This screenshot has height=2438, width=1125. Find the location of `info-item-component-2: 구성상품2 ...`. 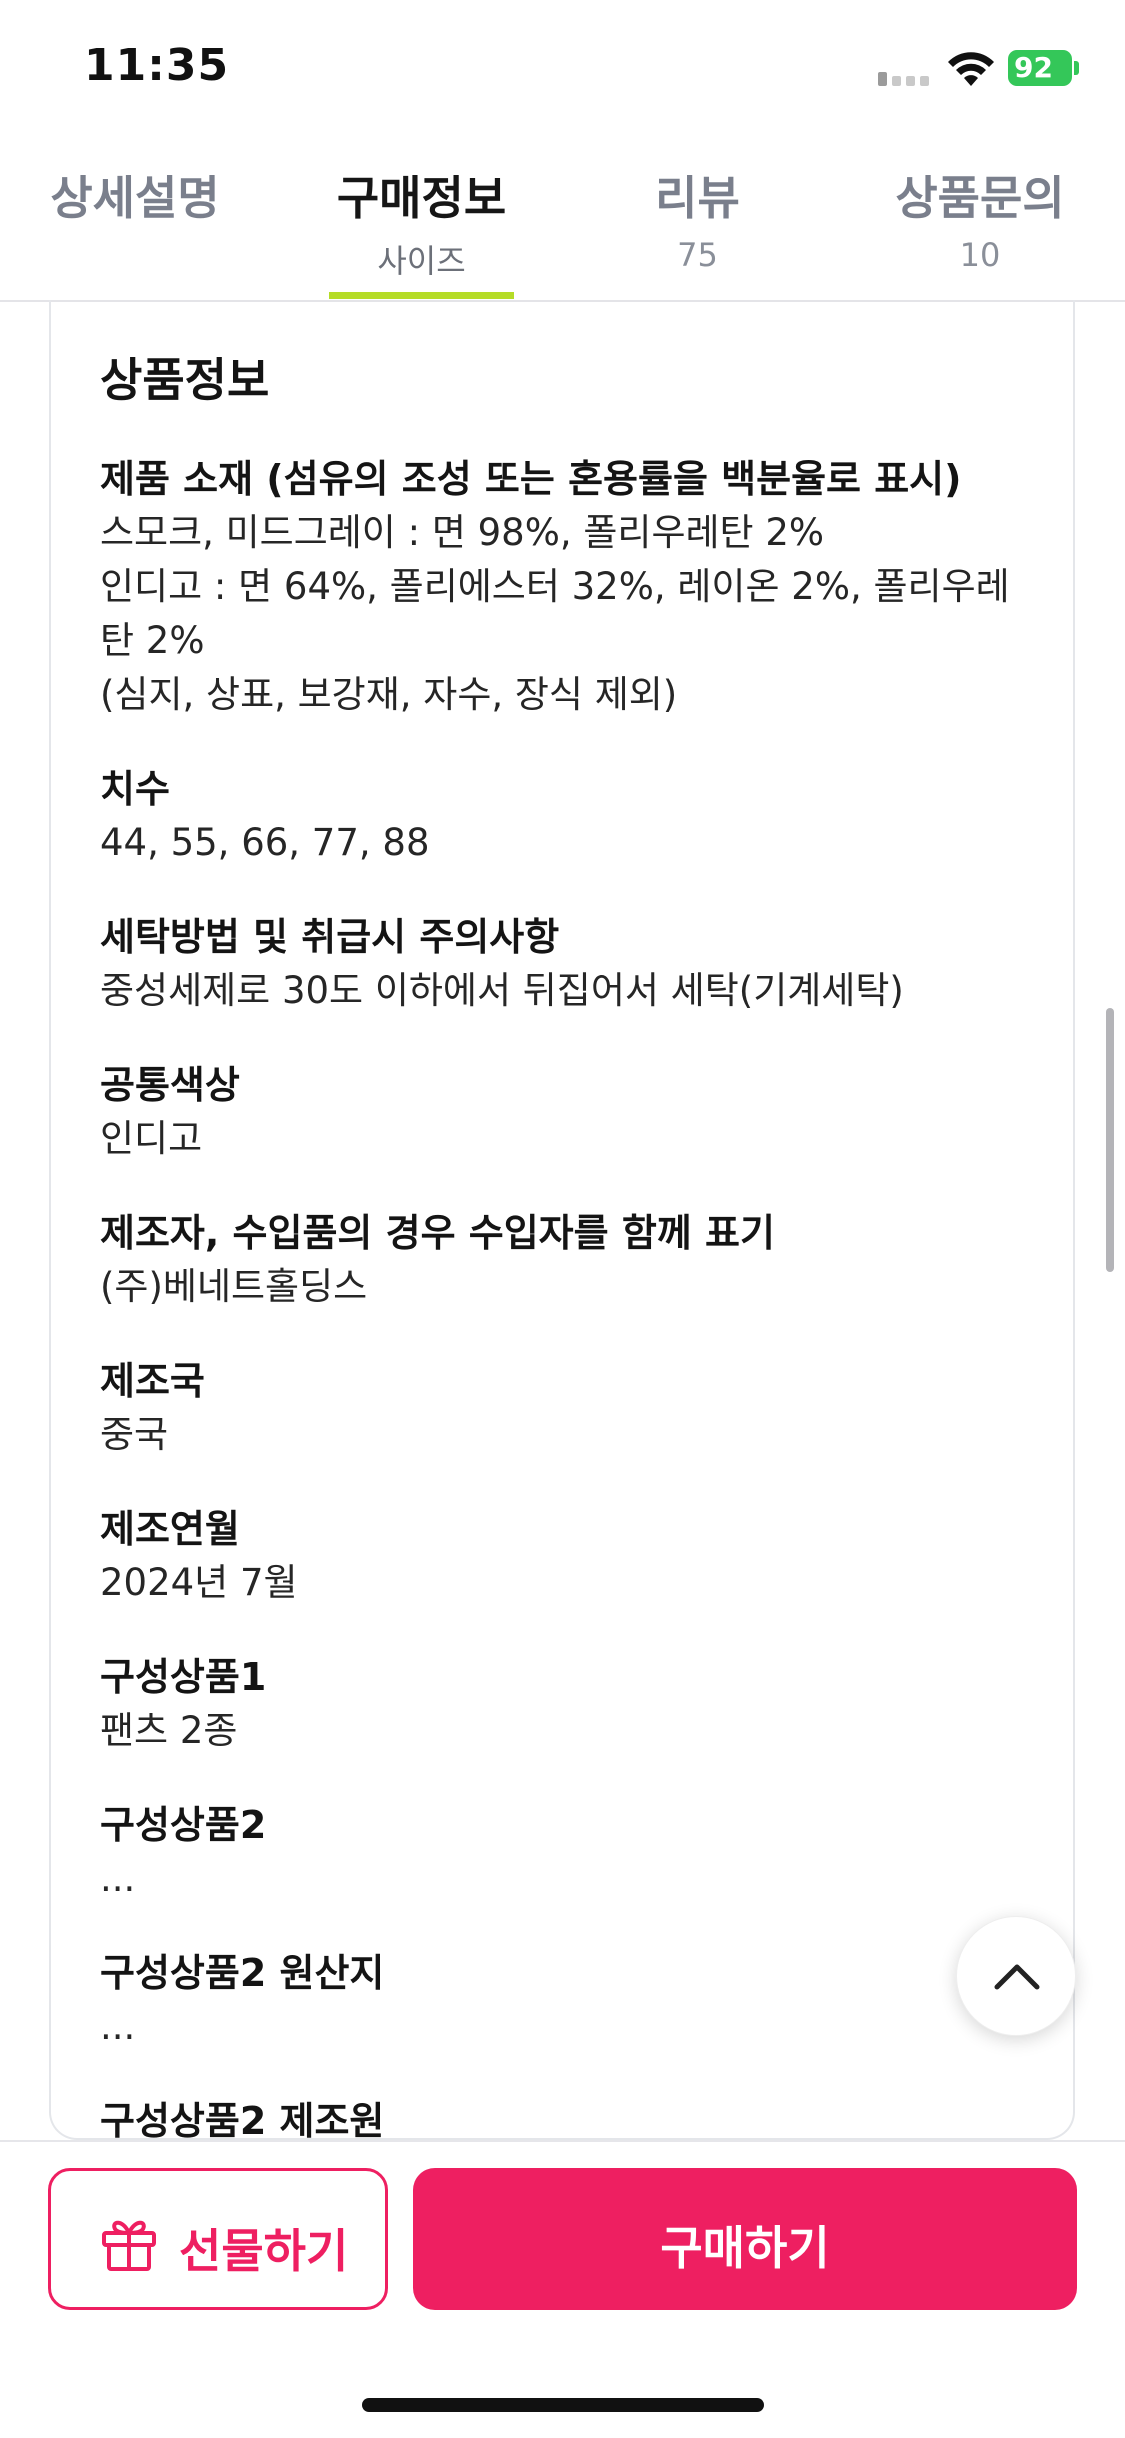

info-item-component-2: 구성상품2 ... is located at coordinates (570, 1852).